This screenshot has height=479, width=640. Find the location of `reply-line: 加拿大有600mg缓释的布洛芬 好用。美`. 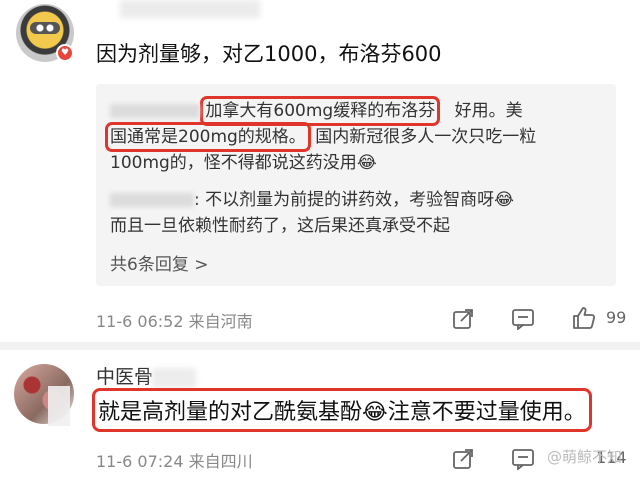

reply-line: 加拿大有600mg缓释的布洛芬 好用。美 is located at coordinates (316, 111).